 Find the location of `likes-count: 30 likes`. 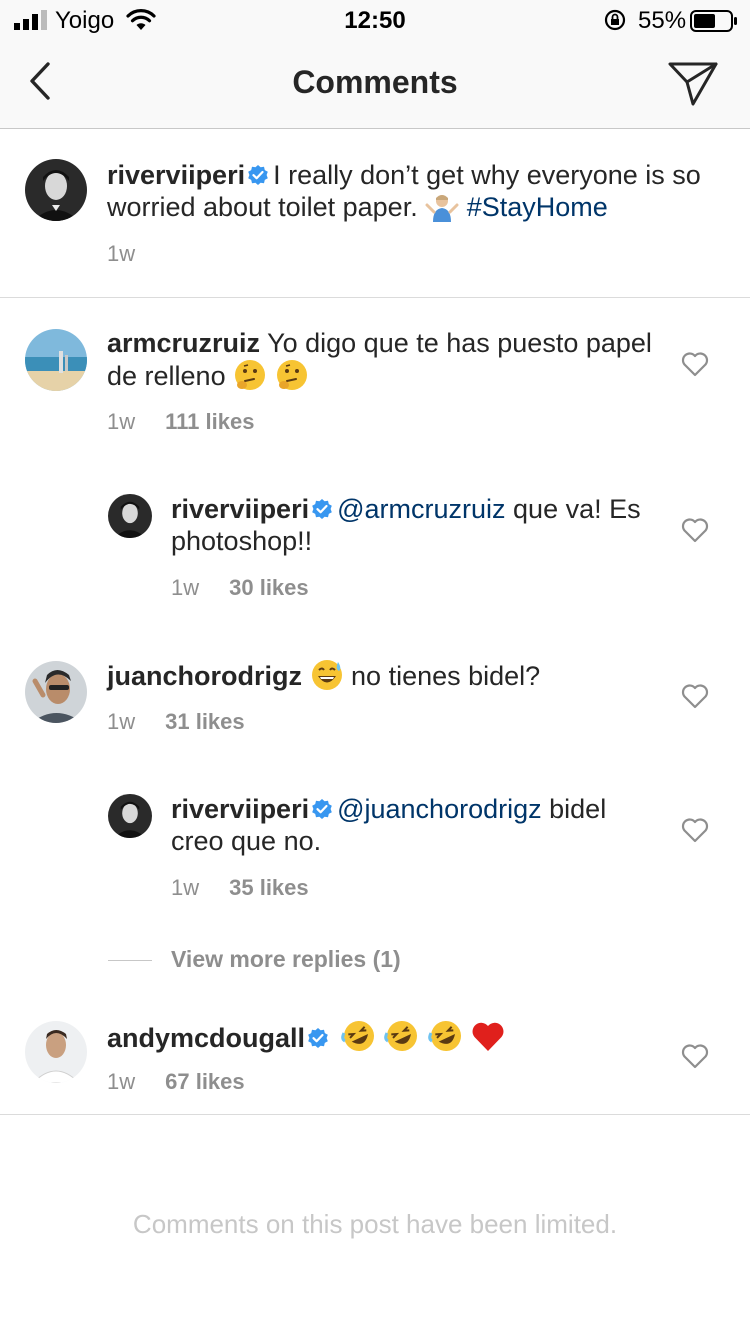

likes-count: 30 likes is located at coordinates (269, 587).